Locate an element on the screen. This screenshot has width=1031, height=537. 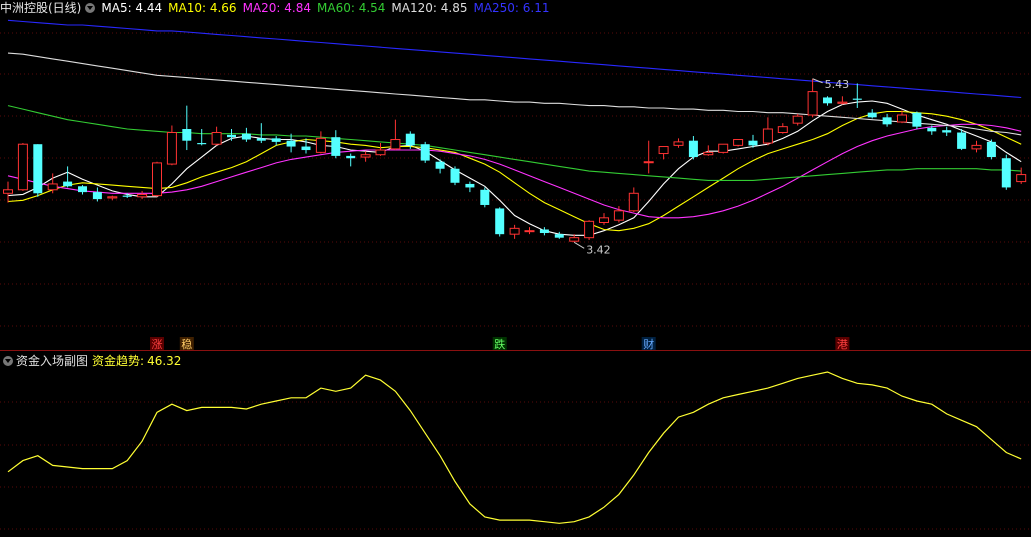
signal-marker: 涨 is located at coordinates (157, 344).